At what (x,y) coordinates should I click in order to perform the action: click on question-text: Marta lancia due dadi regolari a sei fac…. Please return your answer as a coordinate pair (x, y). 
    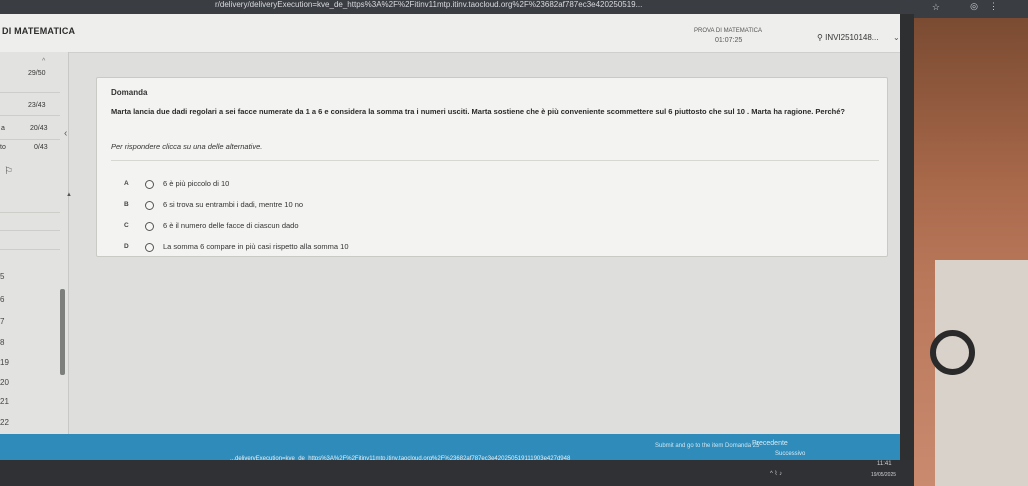
    Looking at the image, I should click on (478, 111).